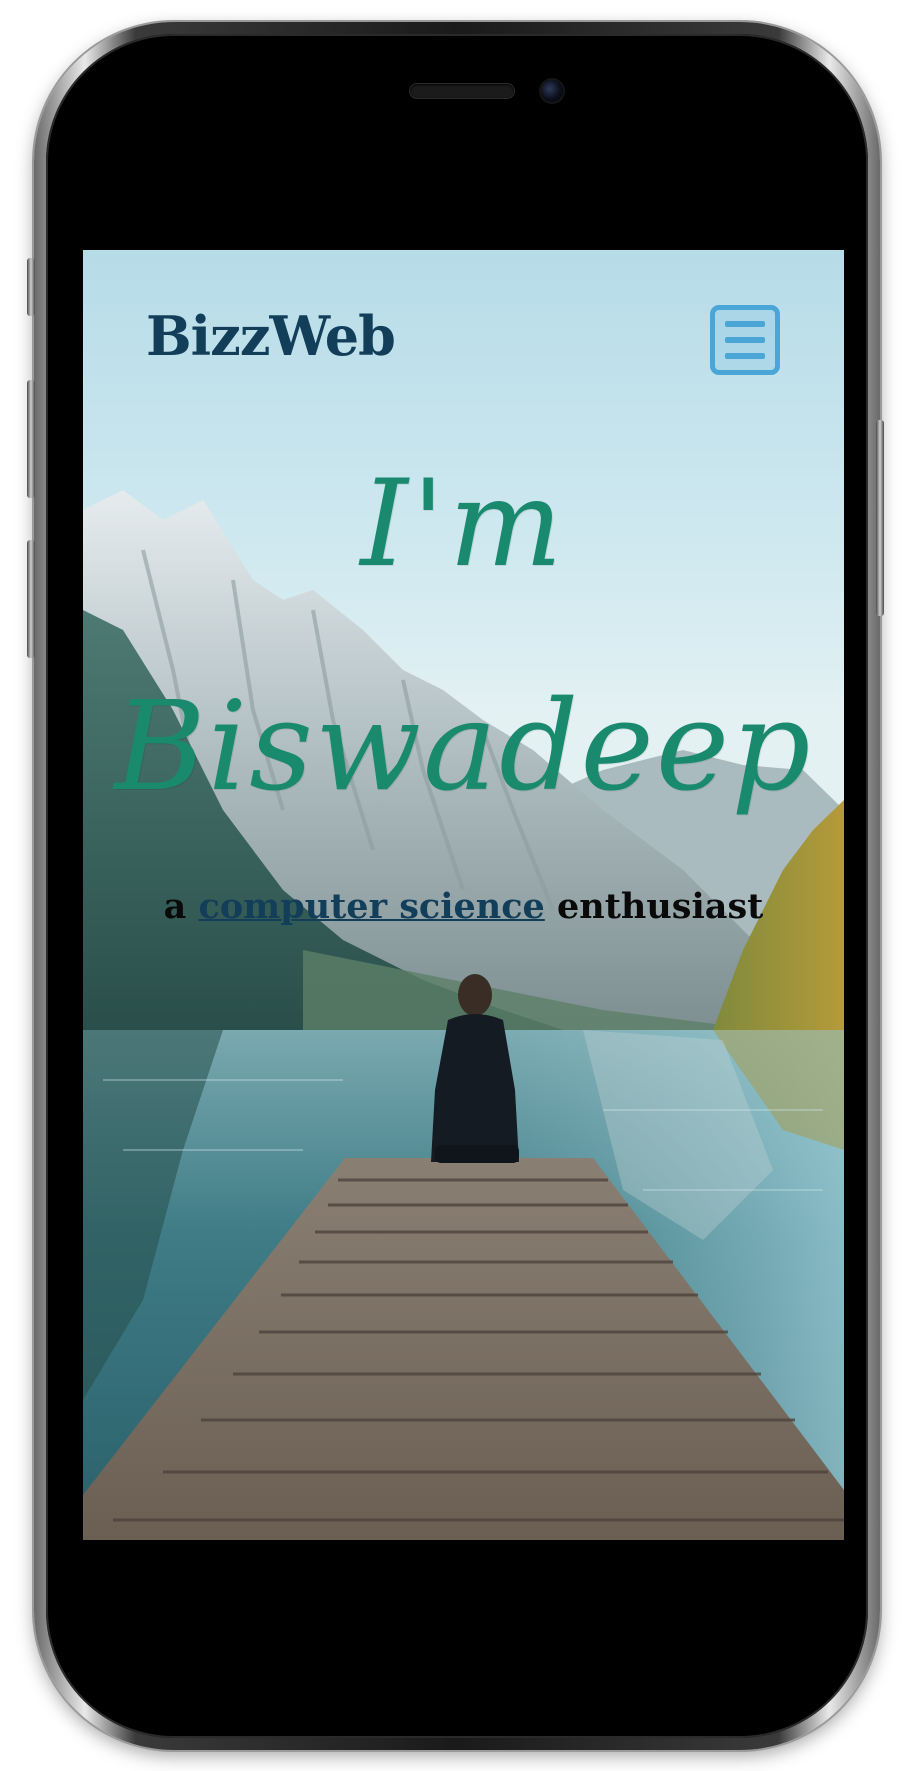 Image resolution: width=910 pixels, height=1771 pixels. Describe the element at coordinates (463, 747) in the screenshot. I see `hero-name: Biswadeep` at that location.